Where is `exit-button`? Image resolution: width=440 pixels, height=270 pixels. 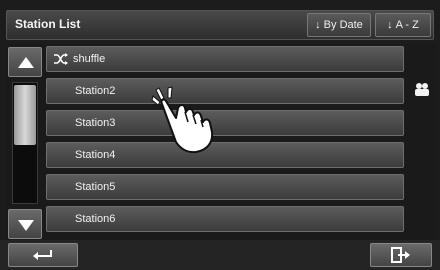 exit-button is located at coordinates (401, 255).